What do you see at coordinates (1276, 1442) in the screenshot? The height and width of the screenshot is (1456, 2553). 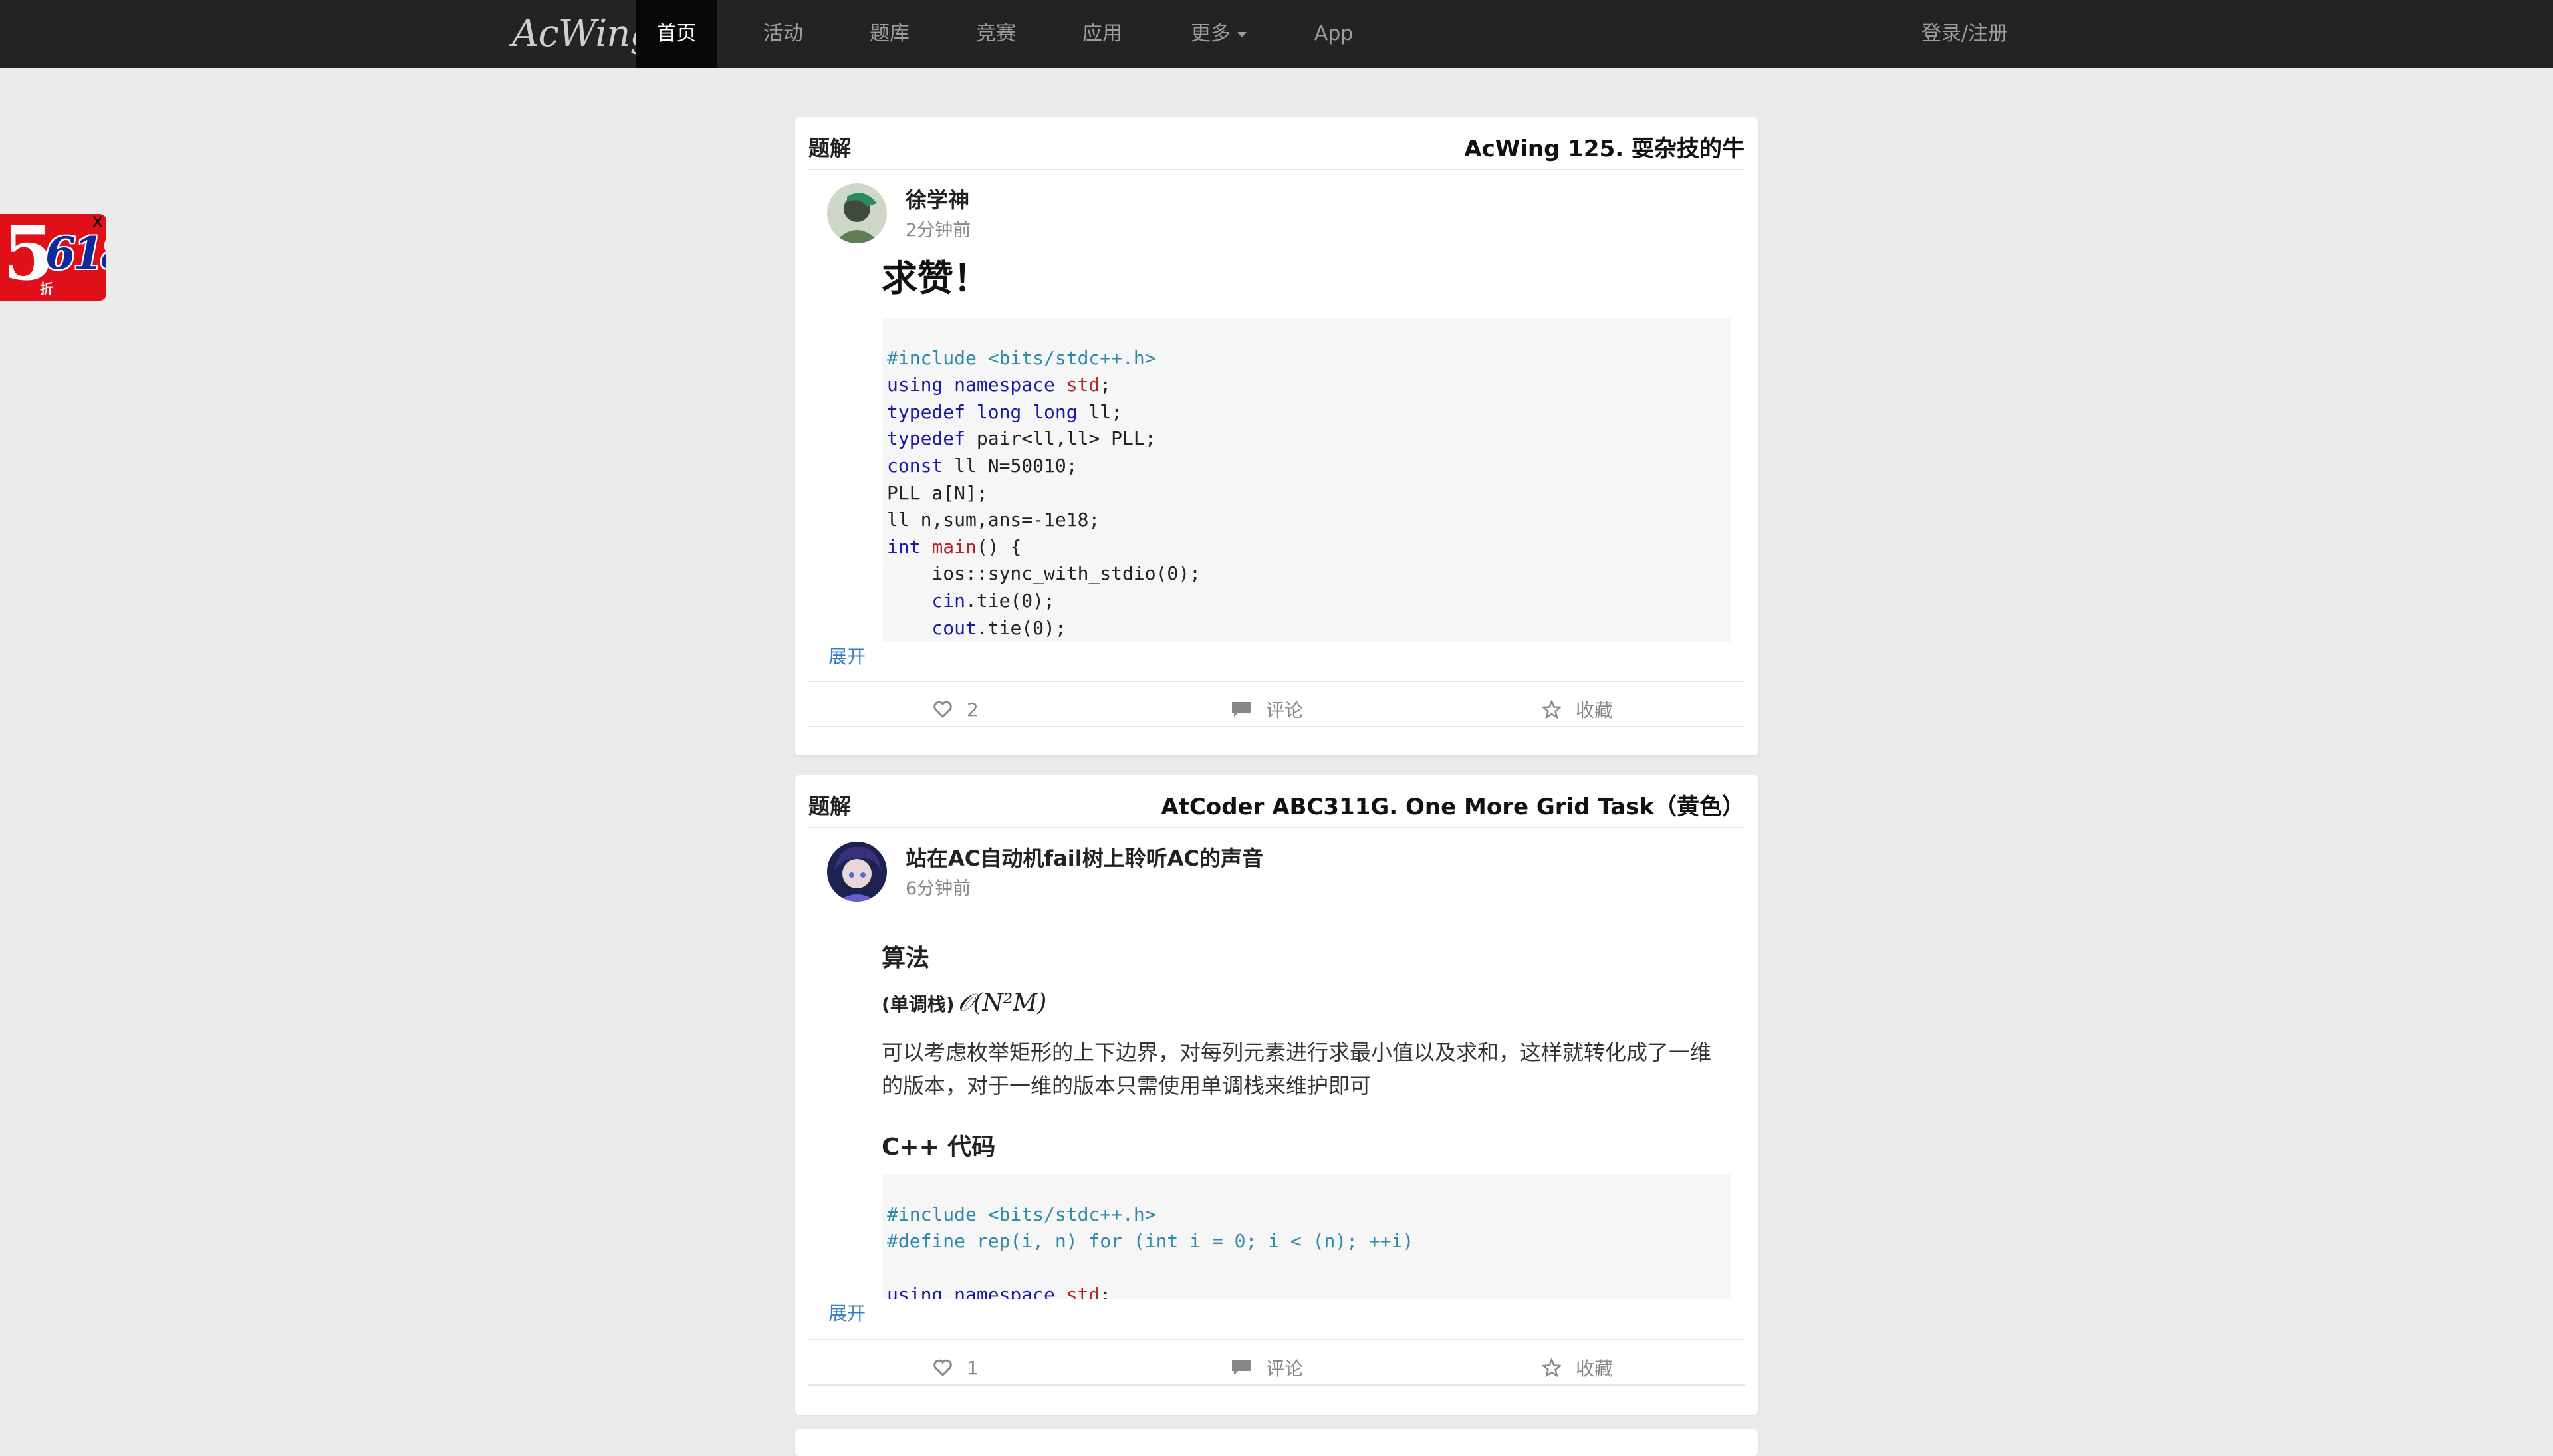 I see `post-card` at bounding box center [1276, 1442].